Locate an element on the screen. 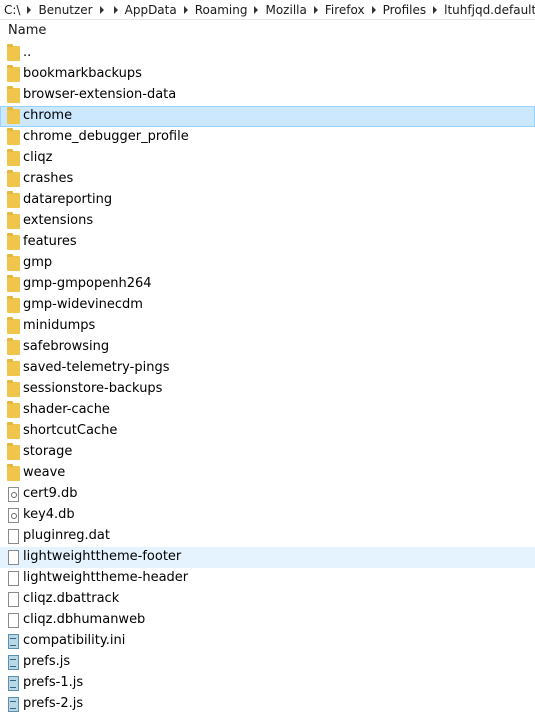 The height and width of the screenshot is (715, 535). folder-row: safebrowsing is located at coordinates (267, 347).